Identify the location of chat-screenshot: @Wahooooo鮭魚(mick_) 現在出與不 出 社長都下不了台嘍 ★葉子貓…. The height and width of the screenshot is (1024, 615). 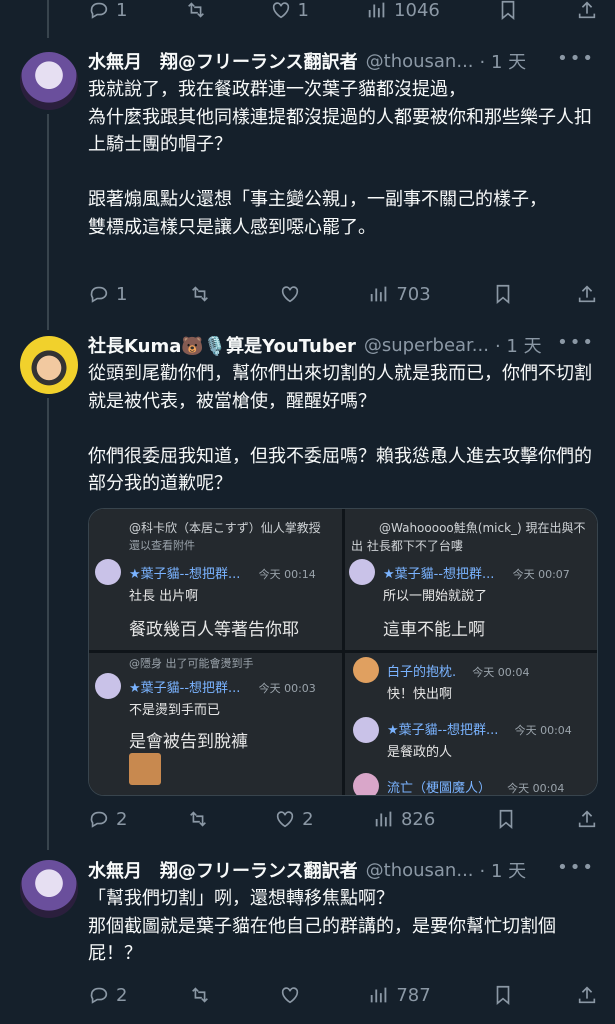
(471, 579).